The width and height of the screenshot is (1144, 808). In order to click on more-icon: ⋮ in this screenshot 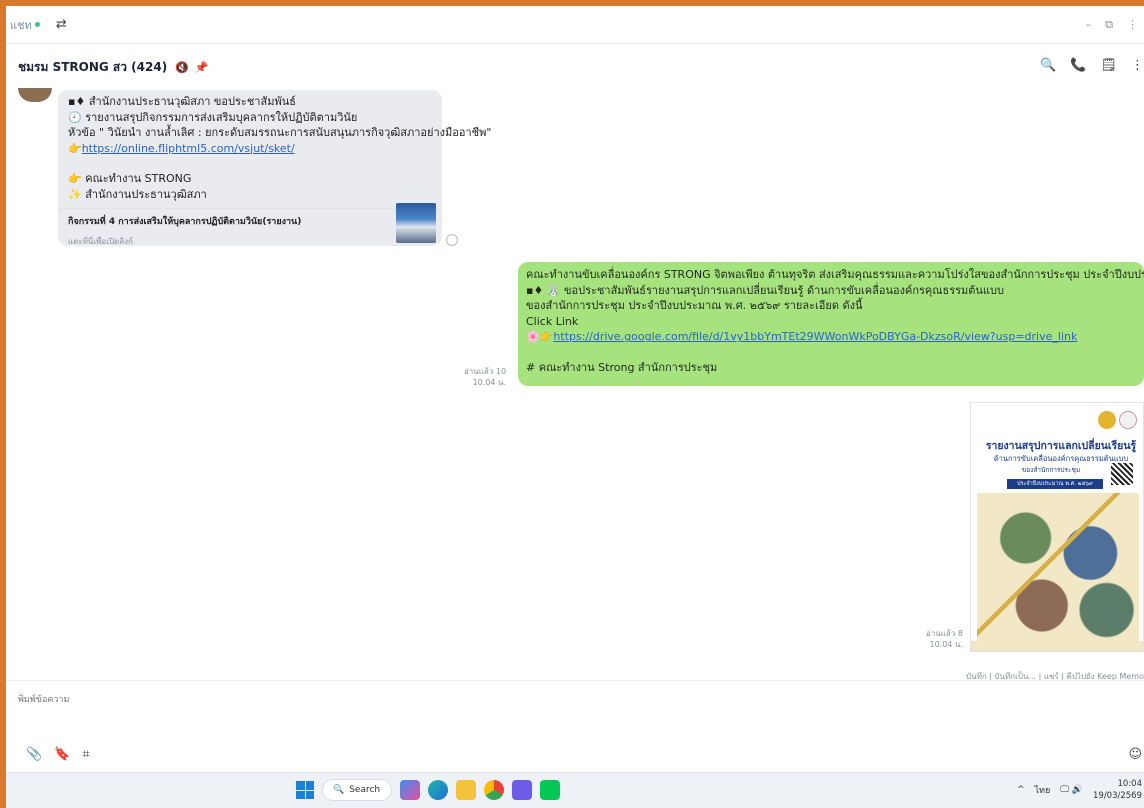, I will do `click(1132, 25)`.